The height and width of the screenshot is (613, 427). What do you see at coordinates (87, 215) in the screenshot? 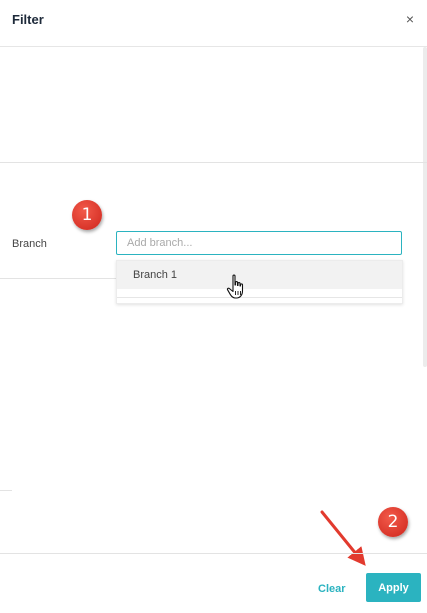
I see `step-1-badge: 1` at bounding box center [87, 215].